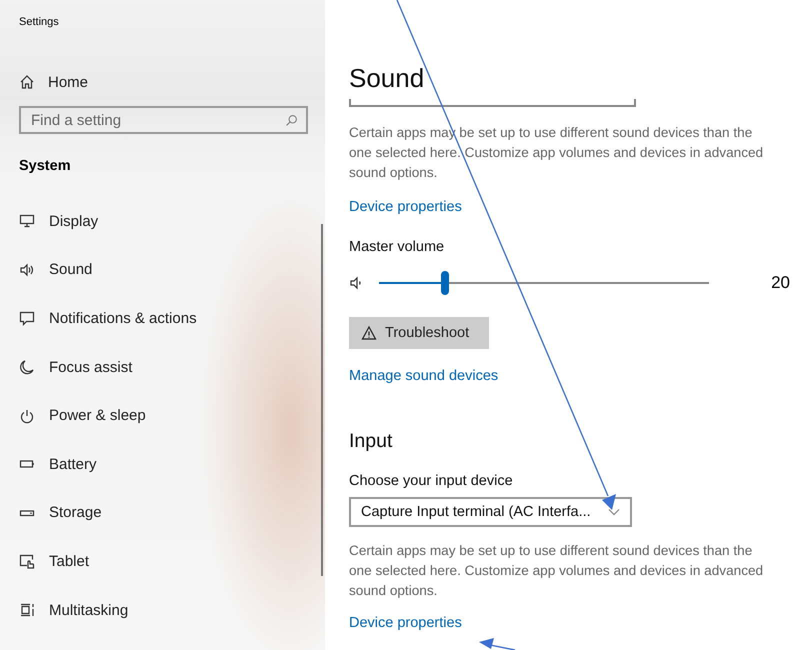  I want to click on search-field: Find a setting, so click(163, 120).